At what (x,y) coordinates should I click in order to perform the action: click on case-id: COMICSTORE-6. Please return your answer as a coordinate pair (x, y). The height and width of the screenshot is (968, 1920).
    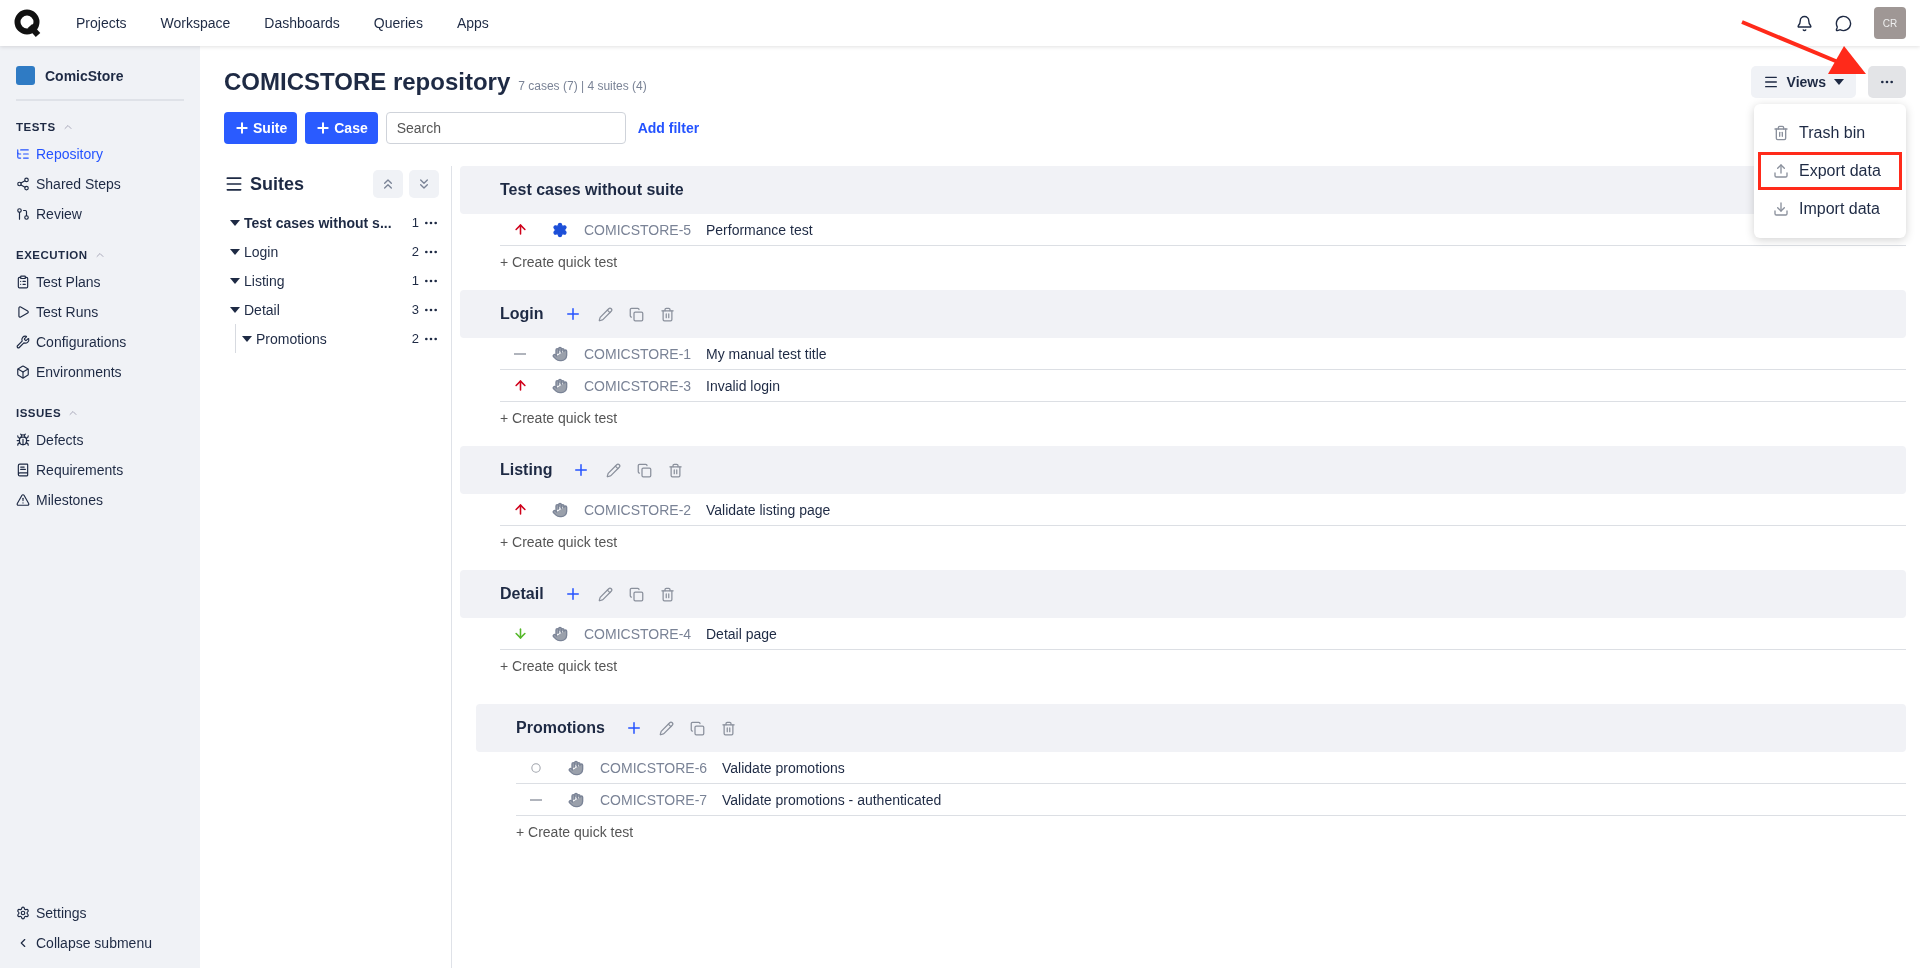
    Looking at the image, I should click on (654, 767).